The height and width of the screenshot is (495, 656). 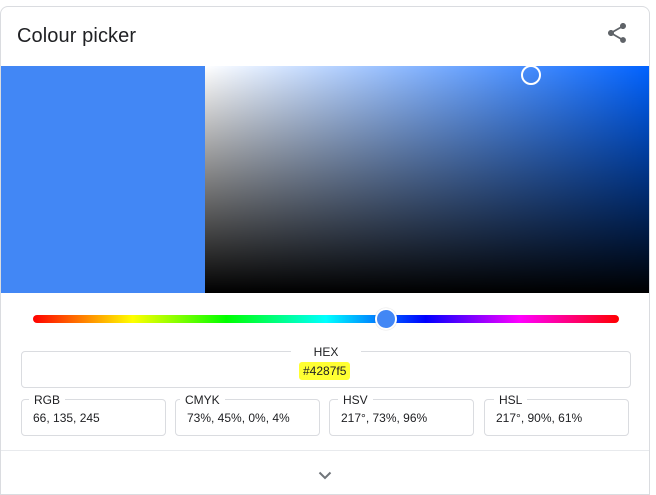 What do you see at coordinates (326, 352) in the screenshot?
I see `hex-label: HEX` at bounding box center [326, 352].